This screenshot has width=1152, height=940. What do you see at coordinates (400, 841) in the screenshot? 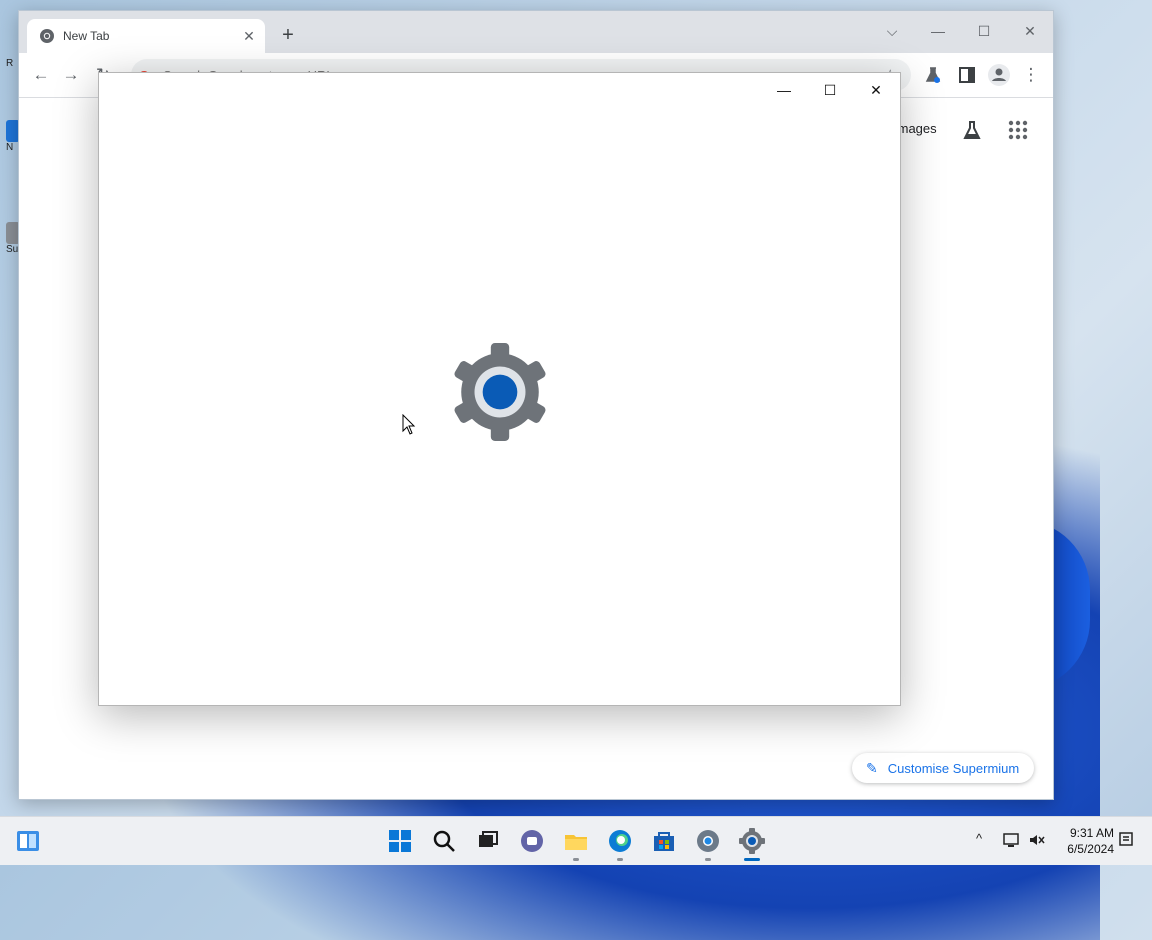
I see `start-windows-icon` at bounding box center [400, 841].